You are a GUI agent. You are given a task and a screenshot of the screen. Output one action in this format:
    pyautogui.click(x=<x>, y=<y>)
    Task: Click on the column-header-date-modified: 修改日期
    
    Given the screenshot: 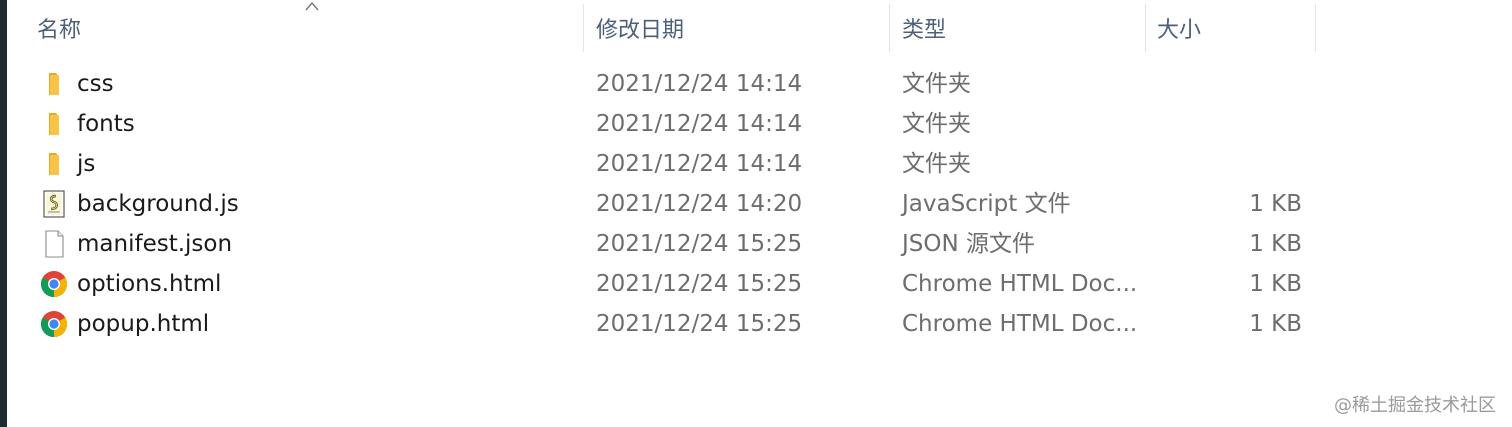 What is the action you would take?
    pyautogui.click(x=640, y=28)
    